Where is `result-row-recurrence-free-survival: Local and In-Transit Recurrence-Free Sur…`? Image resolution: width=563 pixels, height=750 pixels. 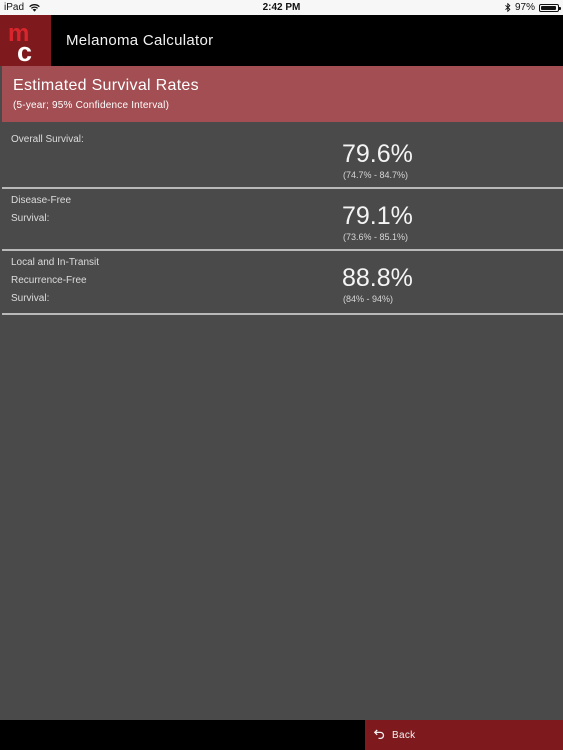 result-row-recurrence-free-survival: Local and In-Transit Recurrence-Free Sur… is located at coordinates (282, 283).